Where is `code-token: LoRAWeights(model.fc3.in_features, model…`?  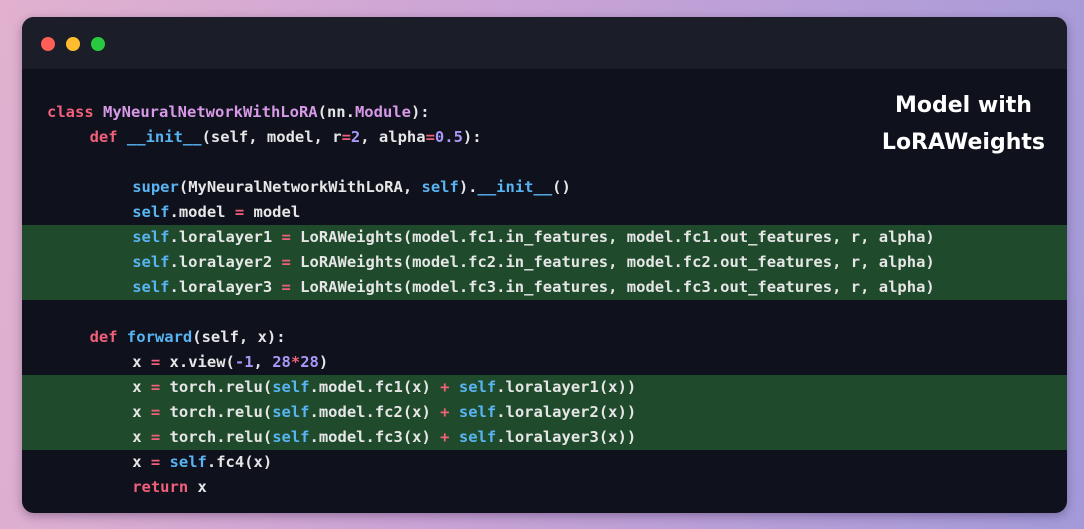
code-token: LoRAWeights(model.fc3.in_features, model… is located at coordinates (612, 287).